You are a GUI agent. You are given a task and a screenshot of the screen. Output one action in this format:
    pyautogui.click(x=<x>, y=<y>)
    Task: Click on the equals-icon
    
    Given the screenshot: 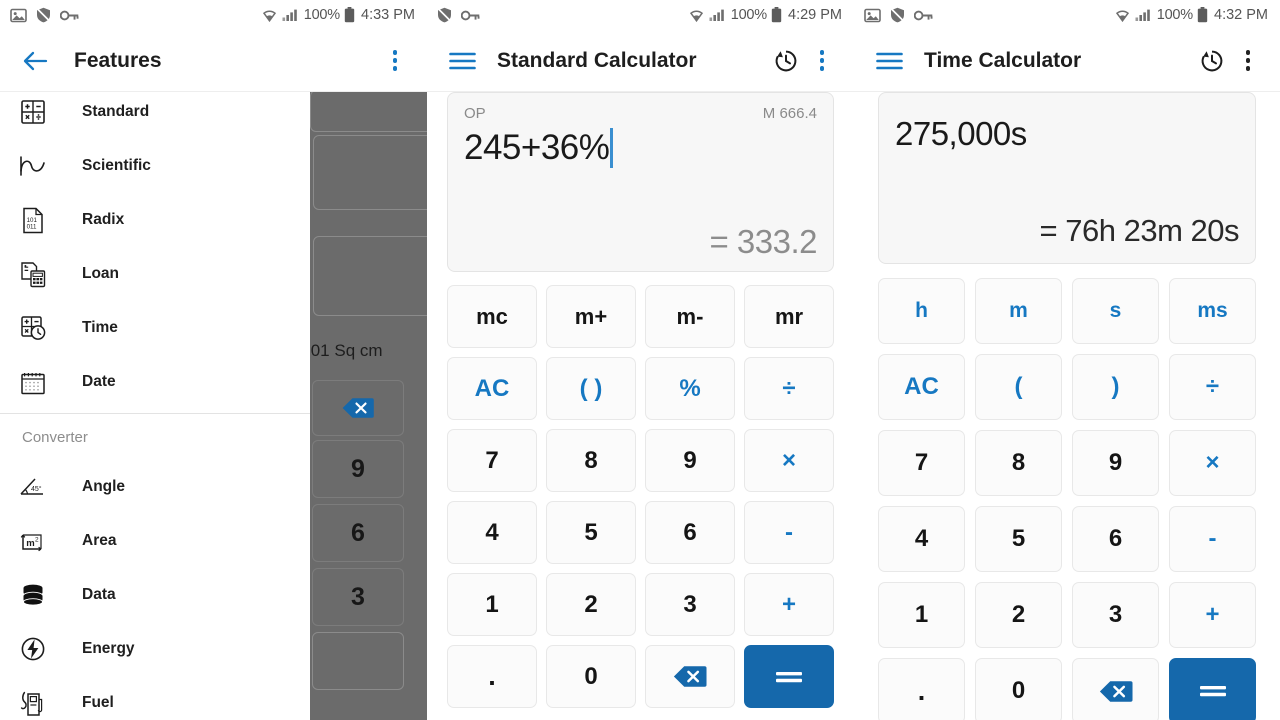 What is the action you would take?
    pyautogui.click(x=1213, y=691)
    